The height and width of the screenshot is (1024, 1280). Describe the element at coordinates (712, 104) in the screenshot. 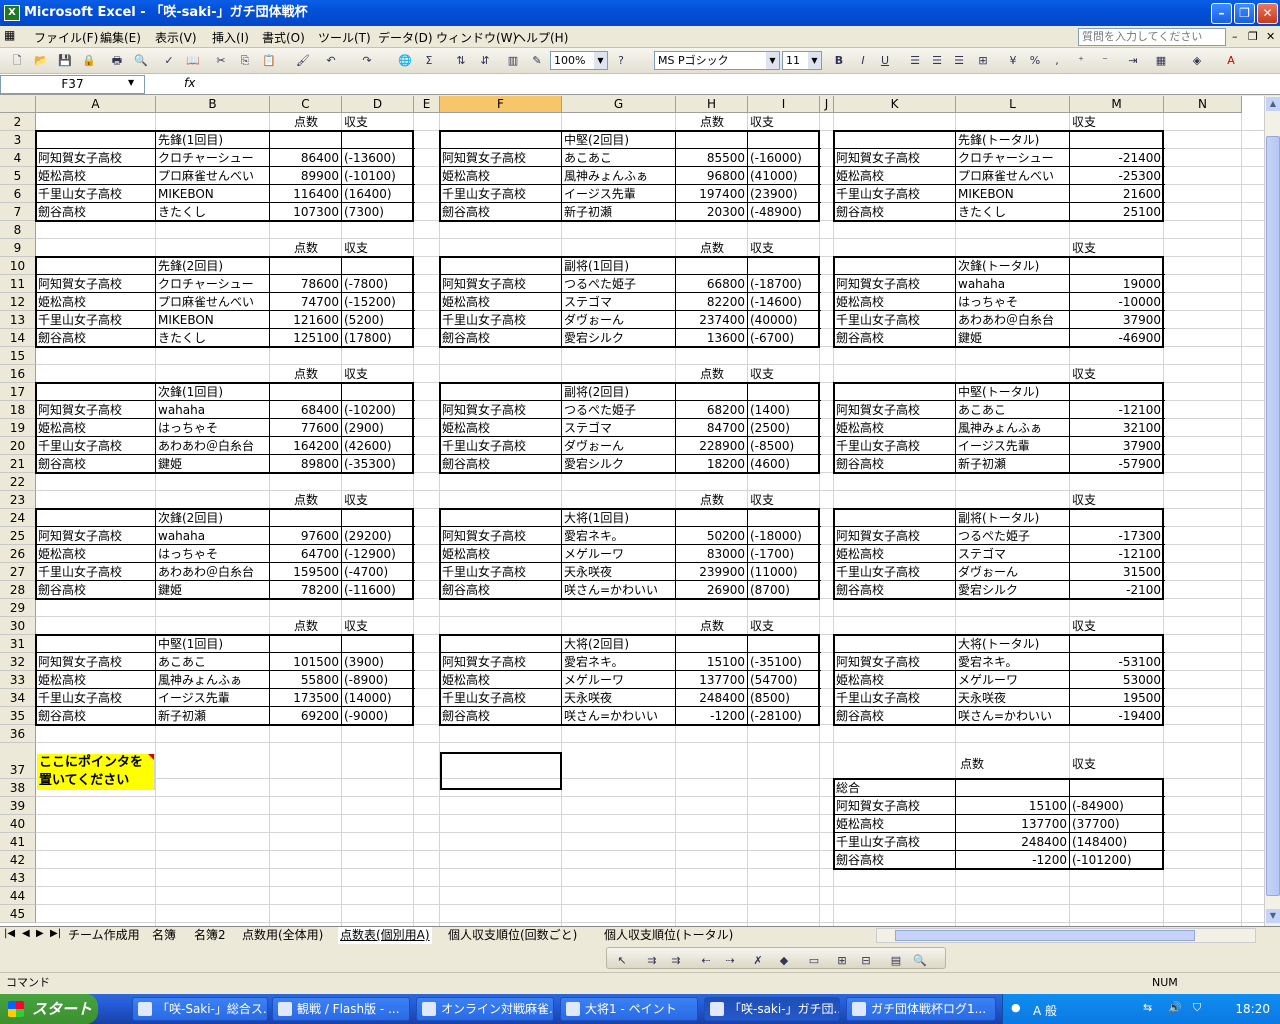

I see `column-header-h: H` at that location.